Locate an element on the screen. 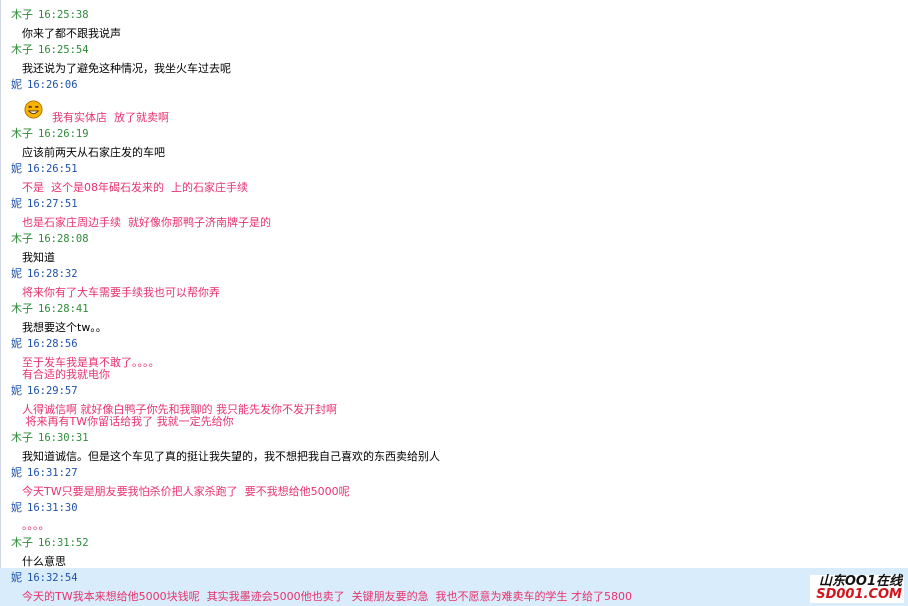 This screenshot has width=908, height=606. message-header: 木子 16:25:54 is located at coordinates (50, 50).